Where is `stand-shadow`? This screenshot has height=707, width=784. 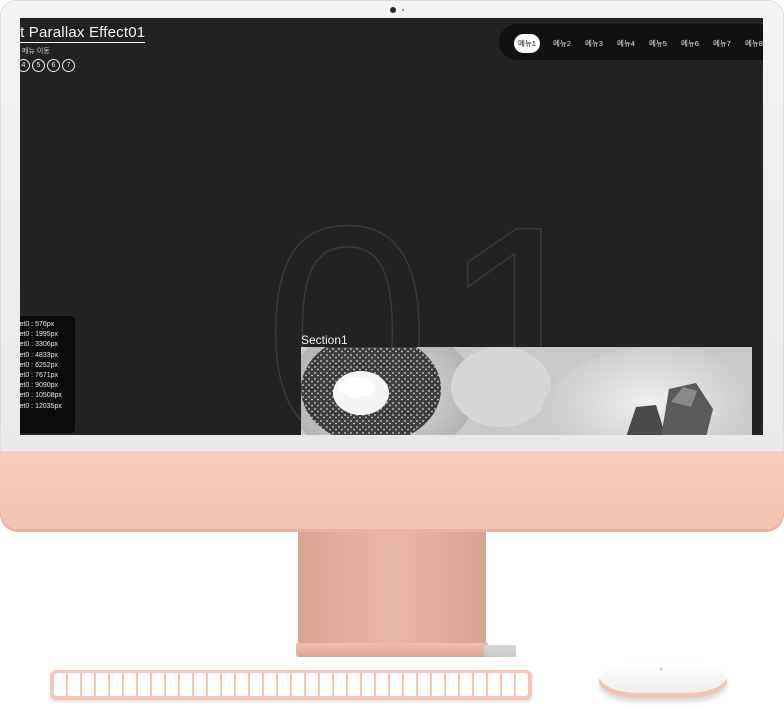
stand-shadow is located at coordinates (500, 651).